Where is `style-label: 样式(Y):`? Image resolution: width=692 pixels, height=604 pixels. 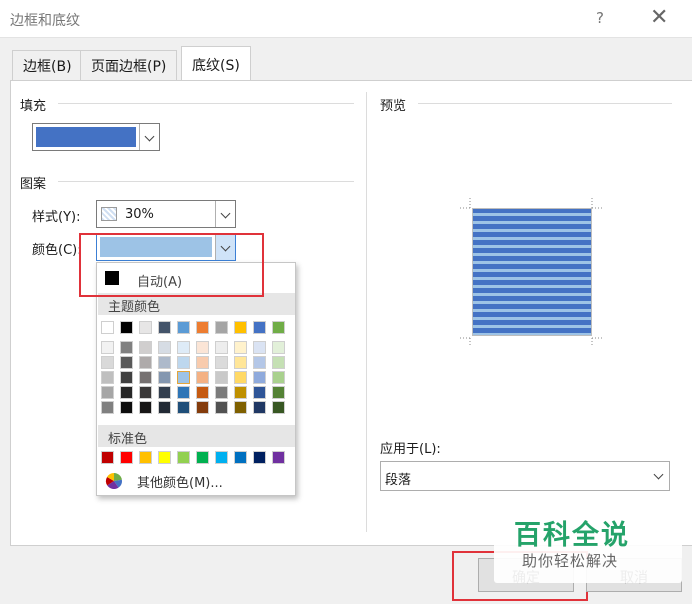
style-label: 样式(Y): is located at coordinates (56, 217).